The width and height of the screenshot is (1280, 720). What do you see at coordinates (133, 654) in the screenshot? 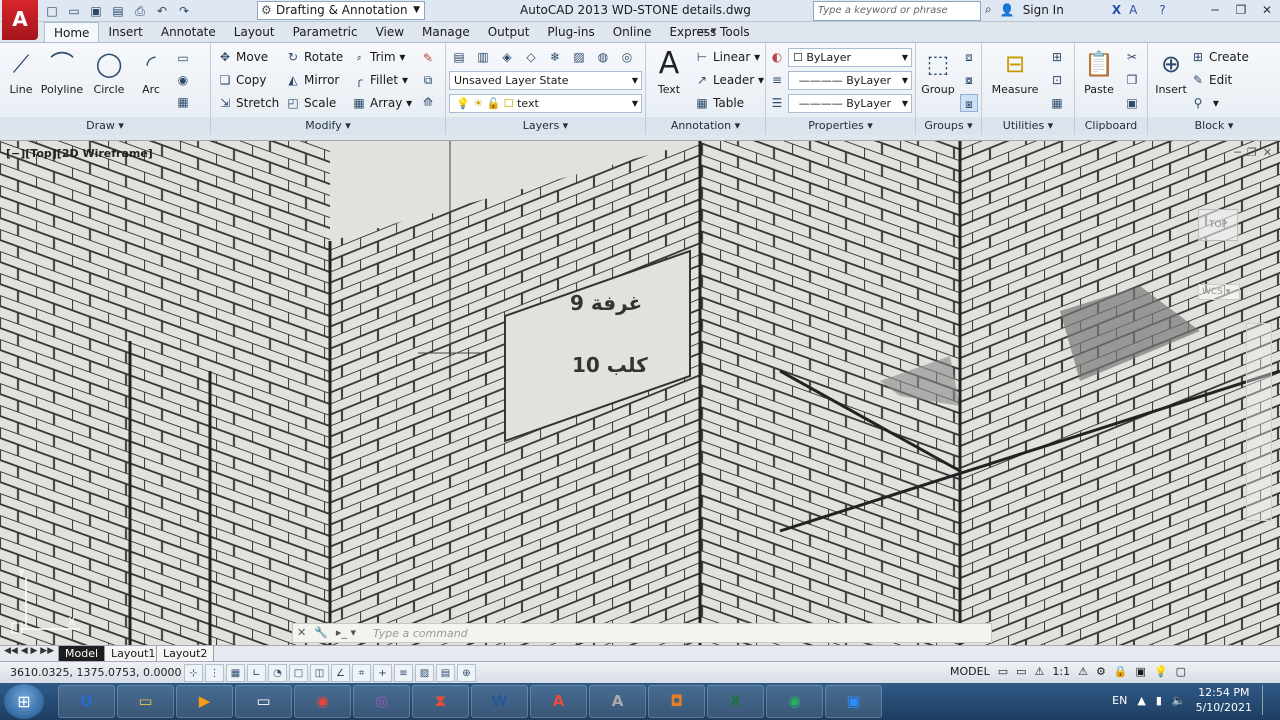
I see `tab-layout1: Layout1` at bounding box center [133, 654].